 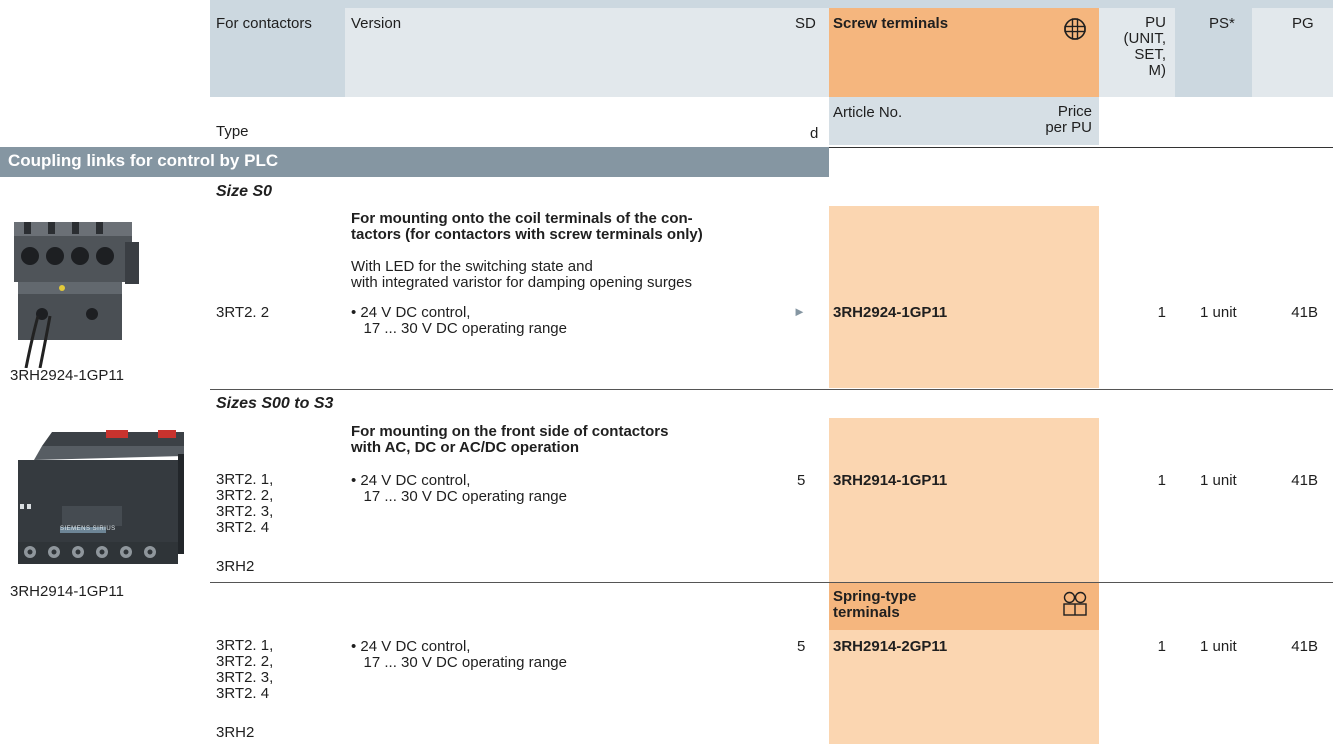 What do you see at coordinates (1218, 646) in the screenshot?
I see `group3-ps: 1 unit` at bounding box center [1218, 646].